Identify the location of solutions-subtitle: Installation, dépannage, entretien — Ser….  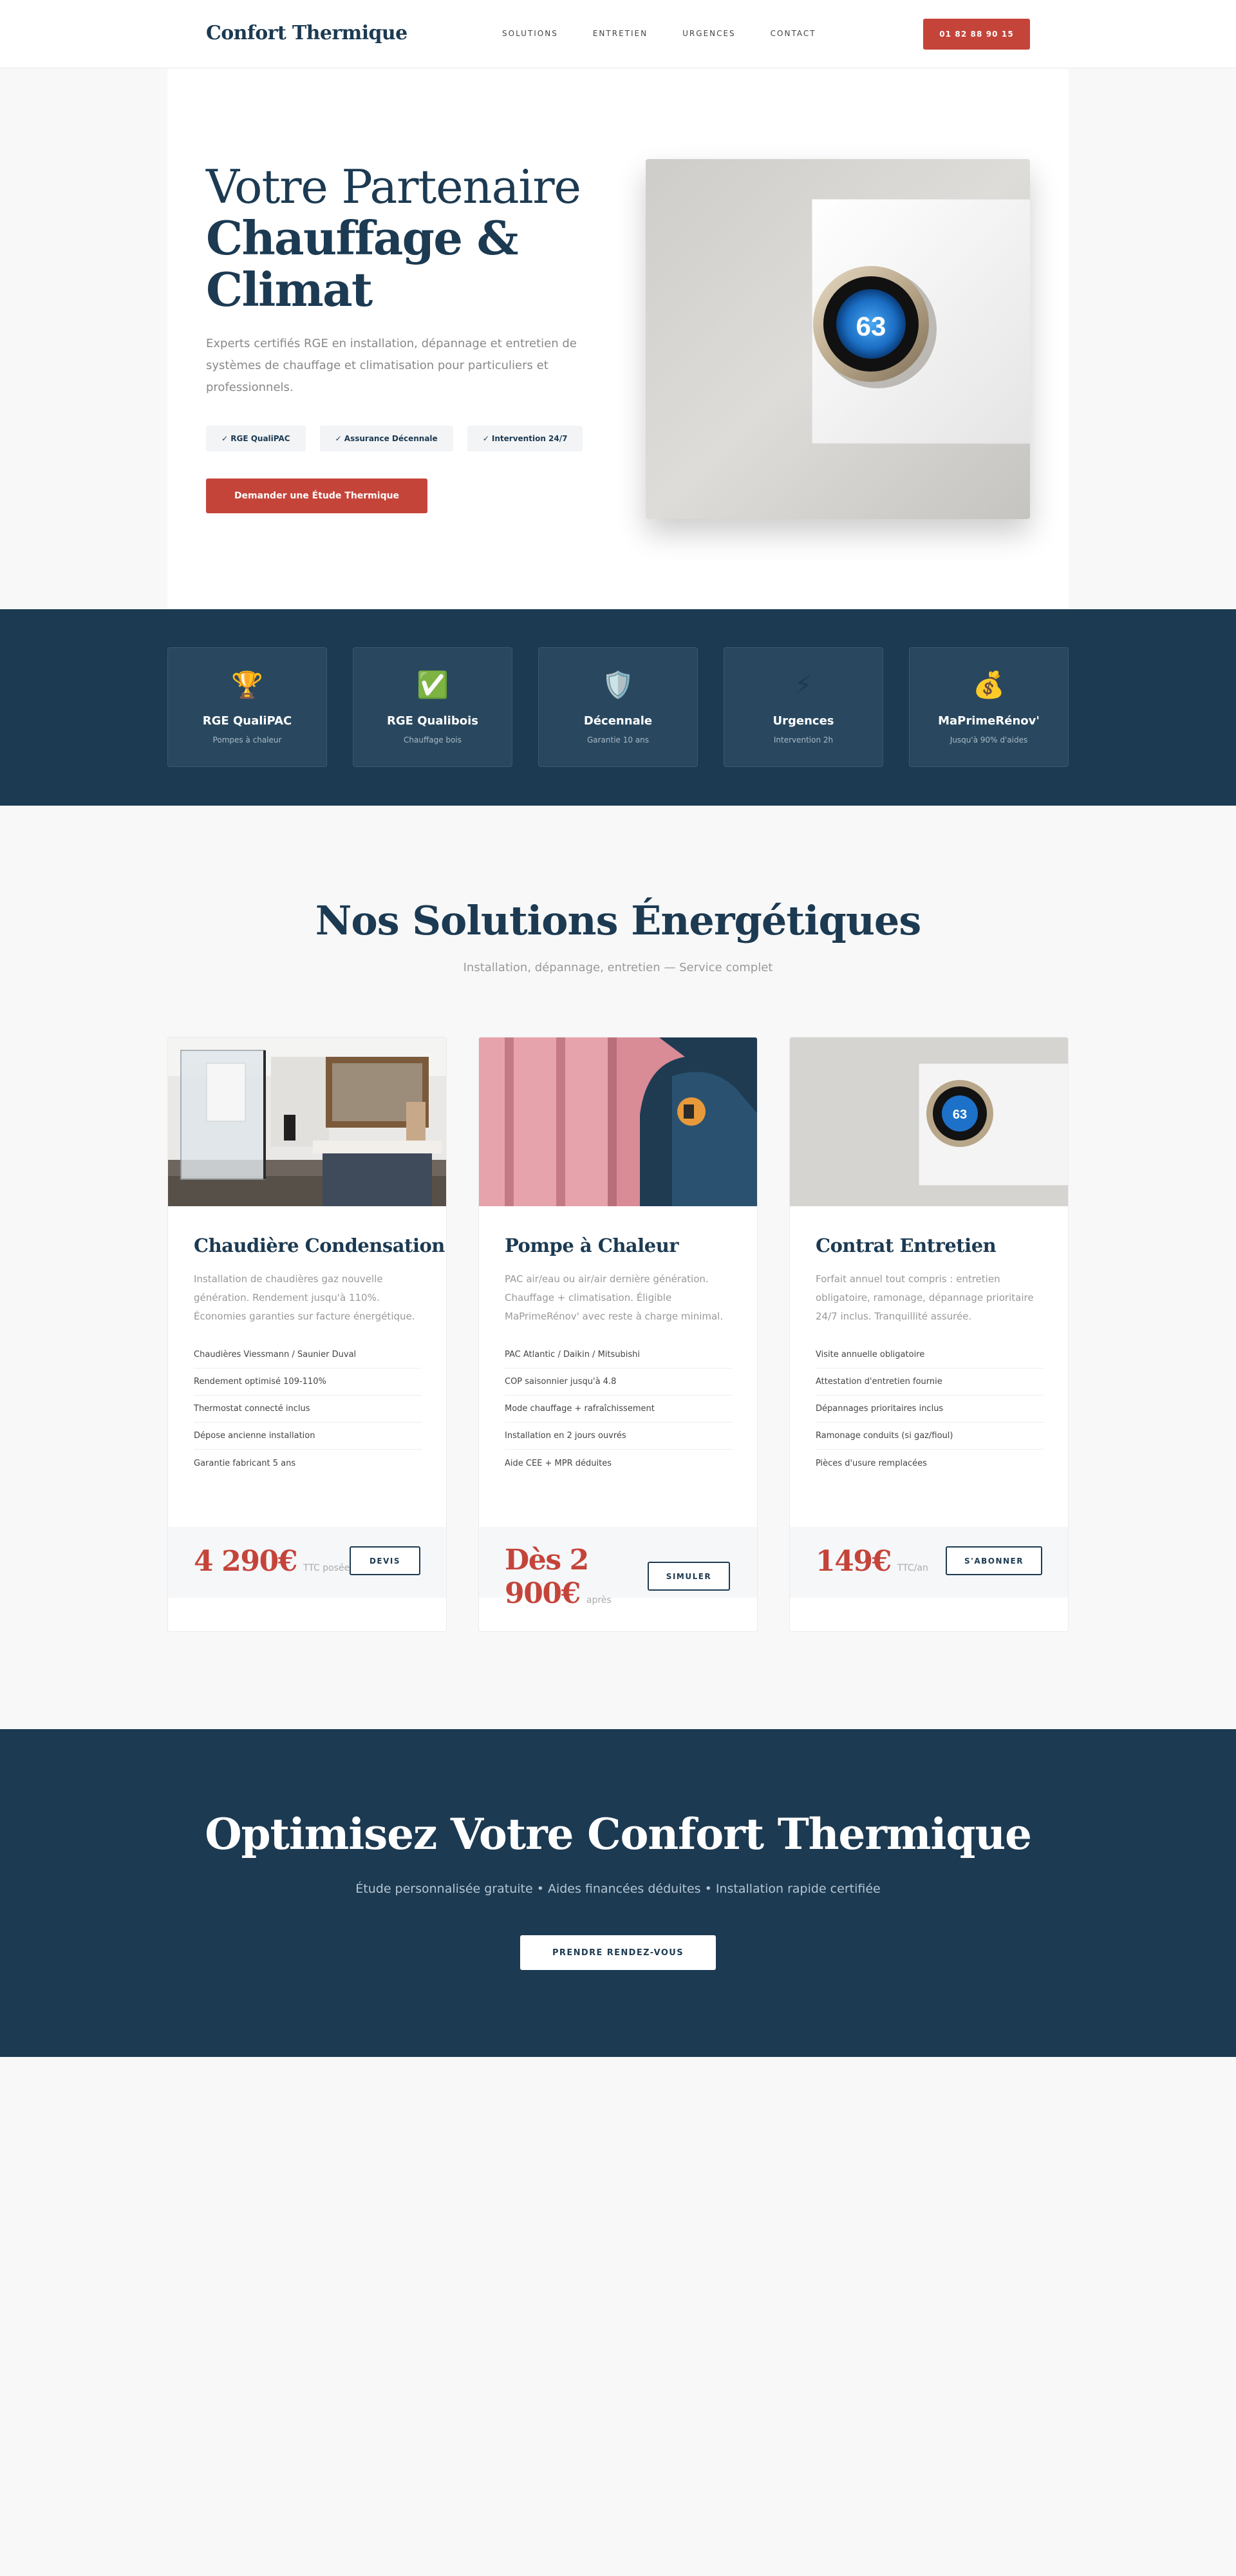
(618, 968).